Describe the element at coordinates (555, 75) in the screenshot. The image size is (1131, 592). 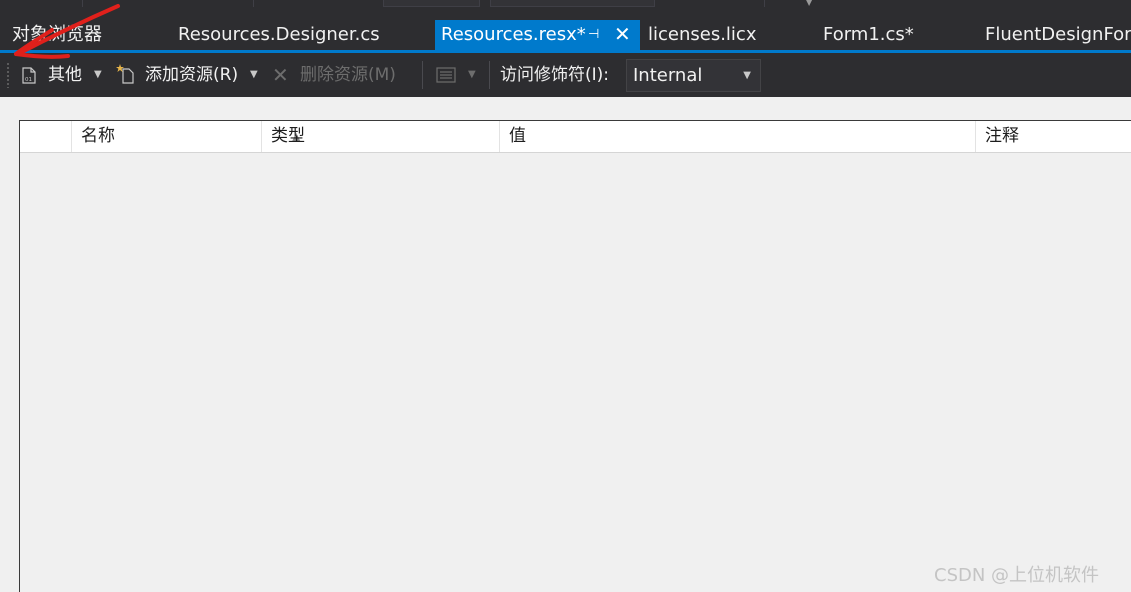
I see `access-modifier-label: 访问修饰符(I):` at that location.